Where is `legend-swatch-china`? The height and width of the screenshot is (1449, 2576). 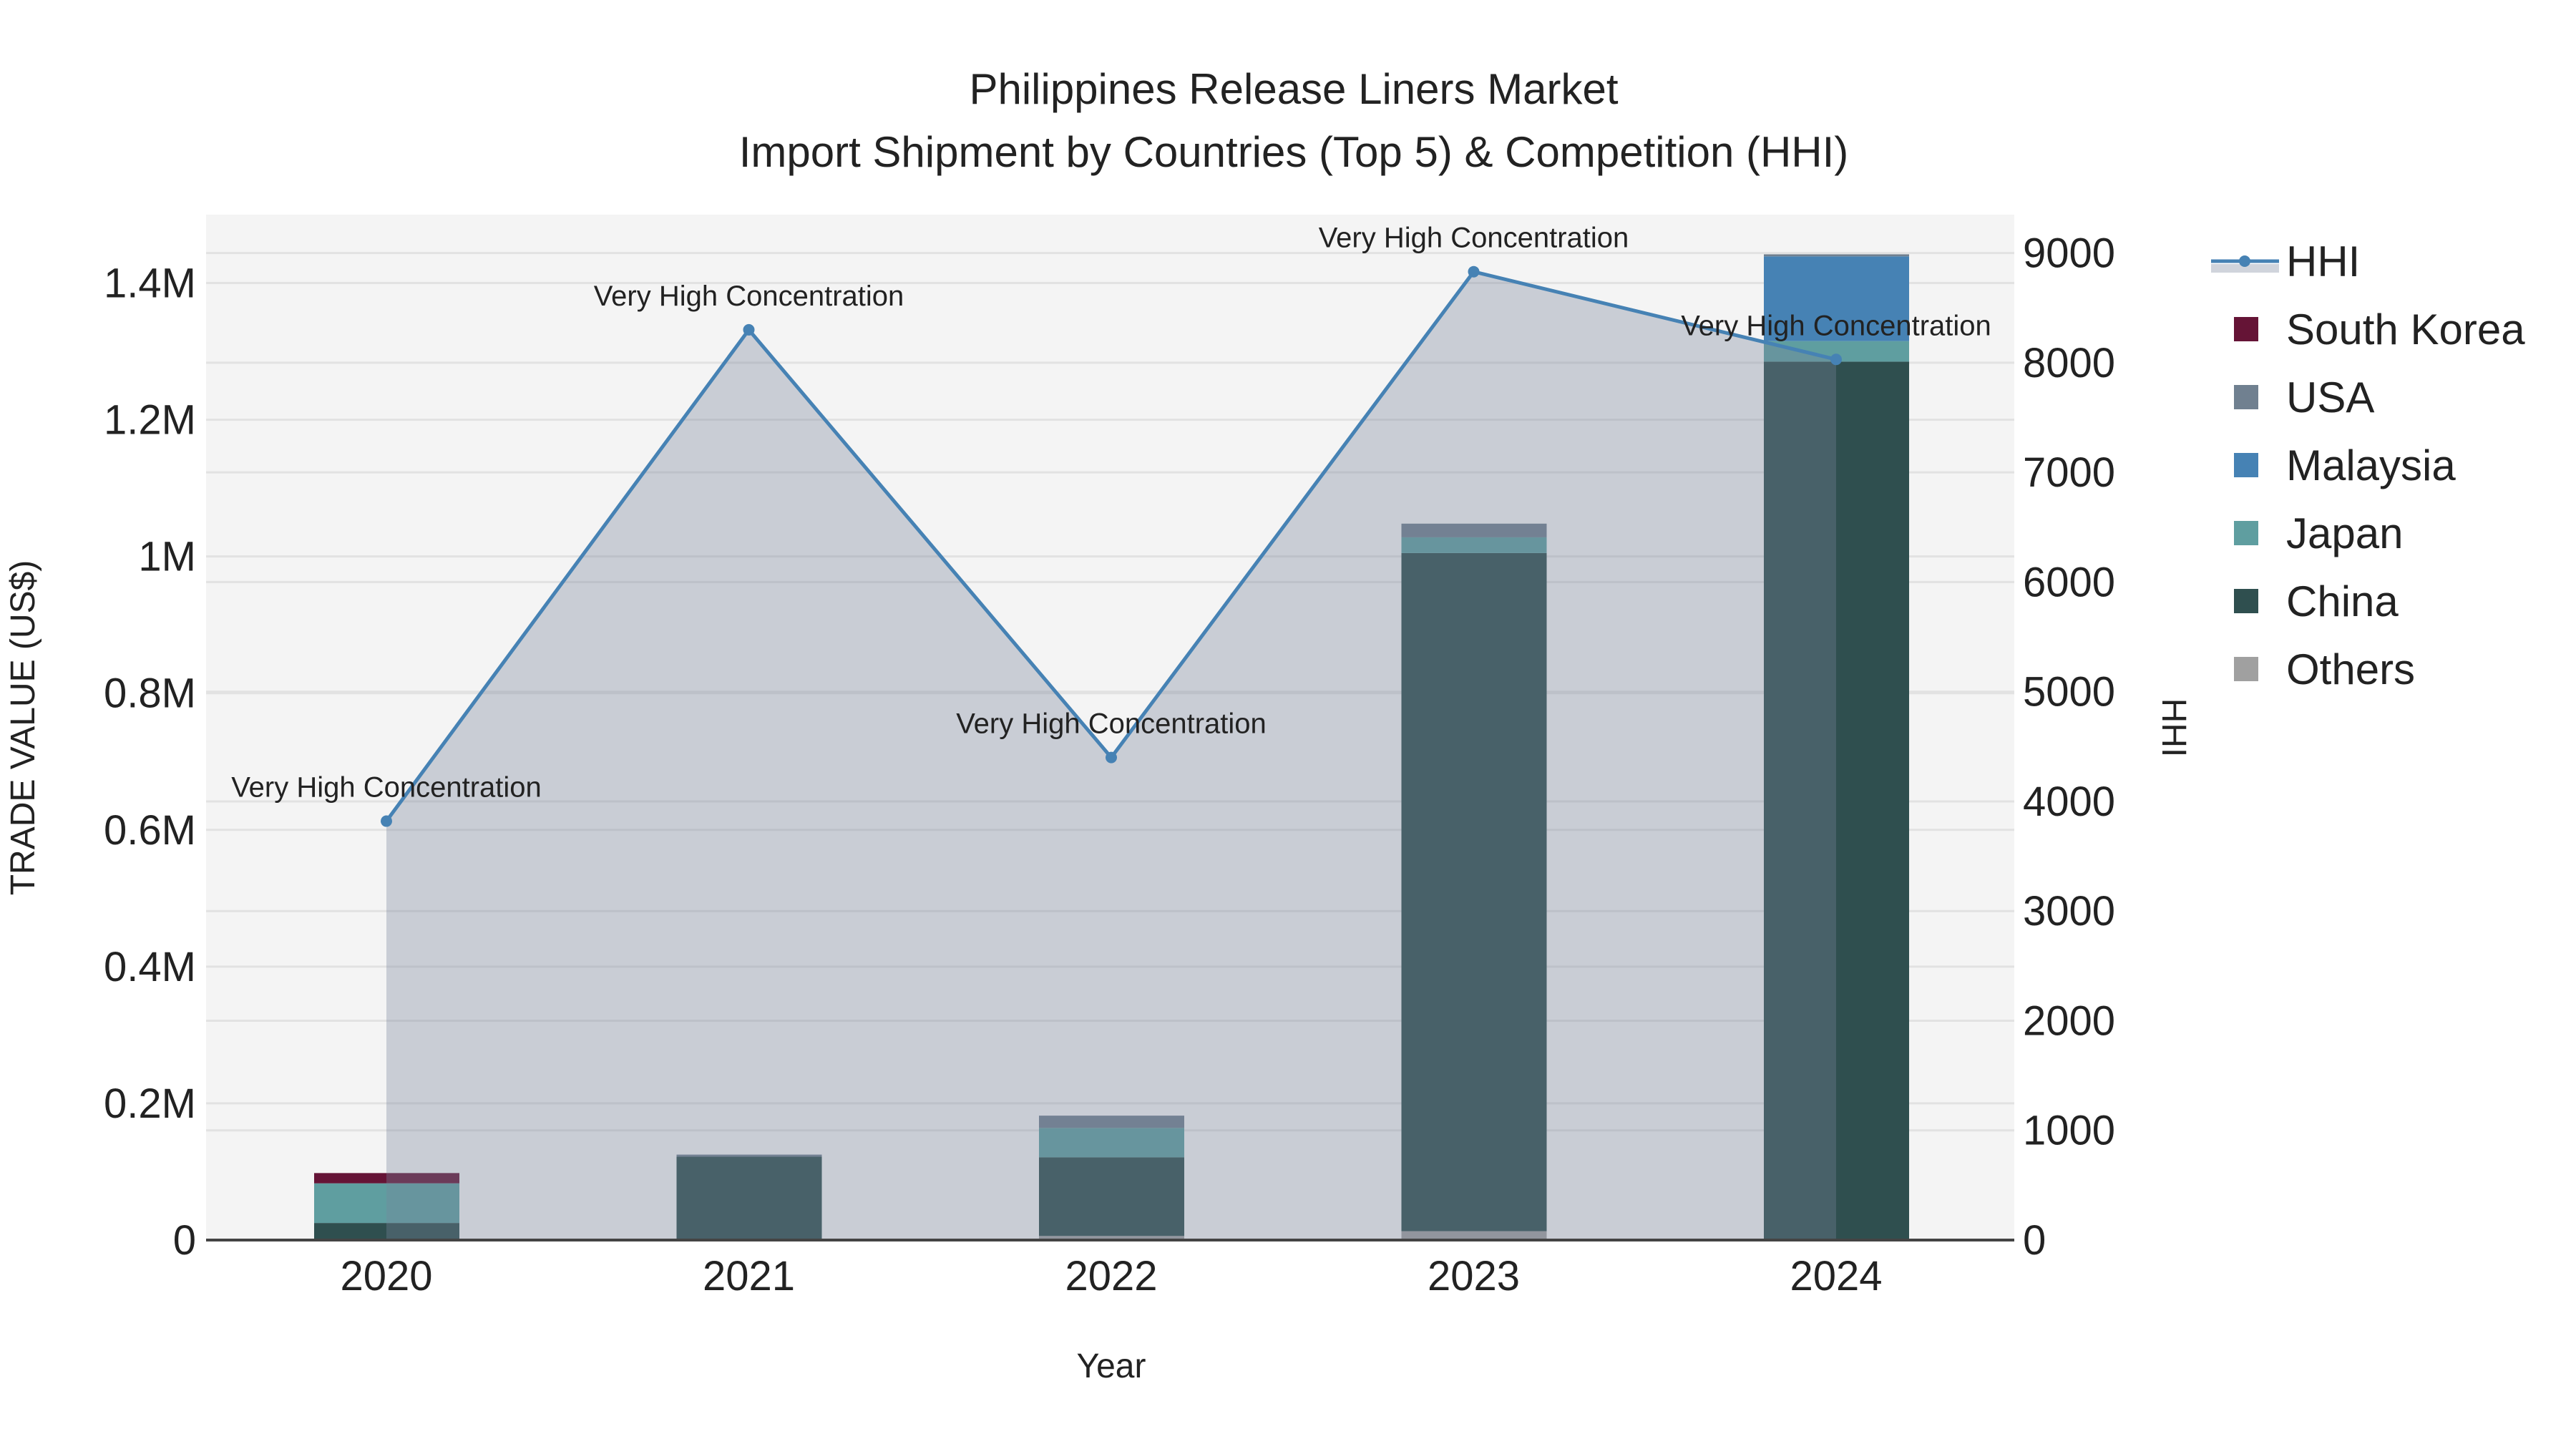
legend-swatch-china is located at coordinates (2246, 601).